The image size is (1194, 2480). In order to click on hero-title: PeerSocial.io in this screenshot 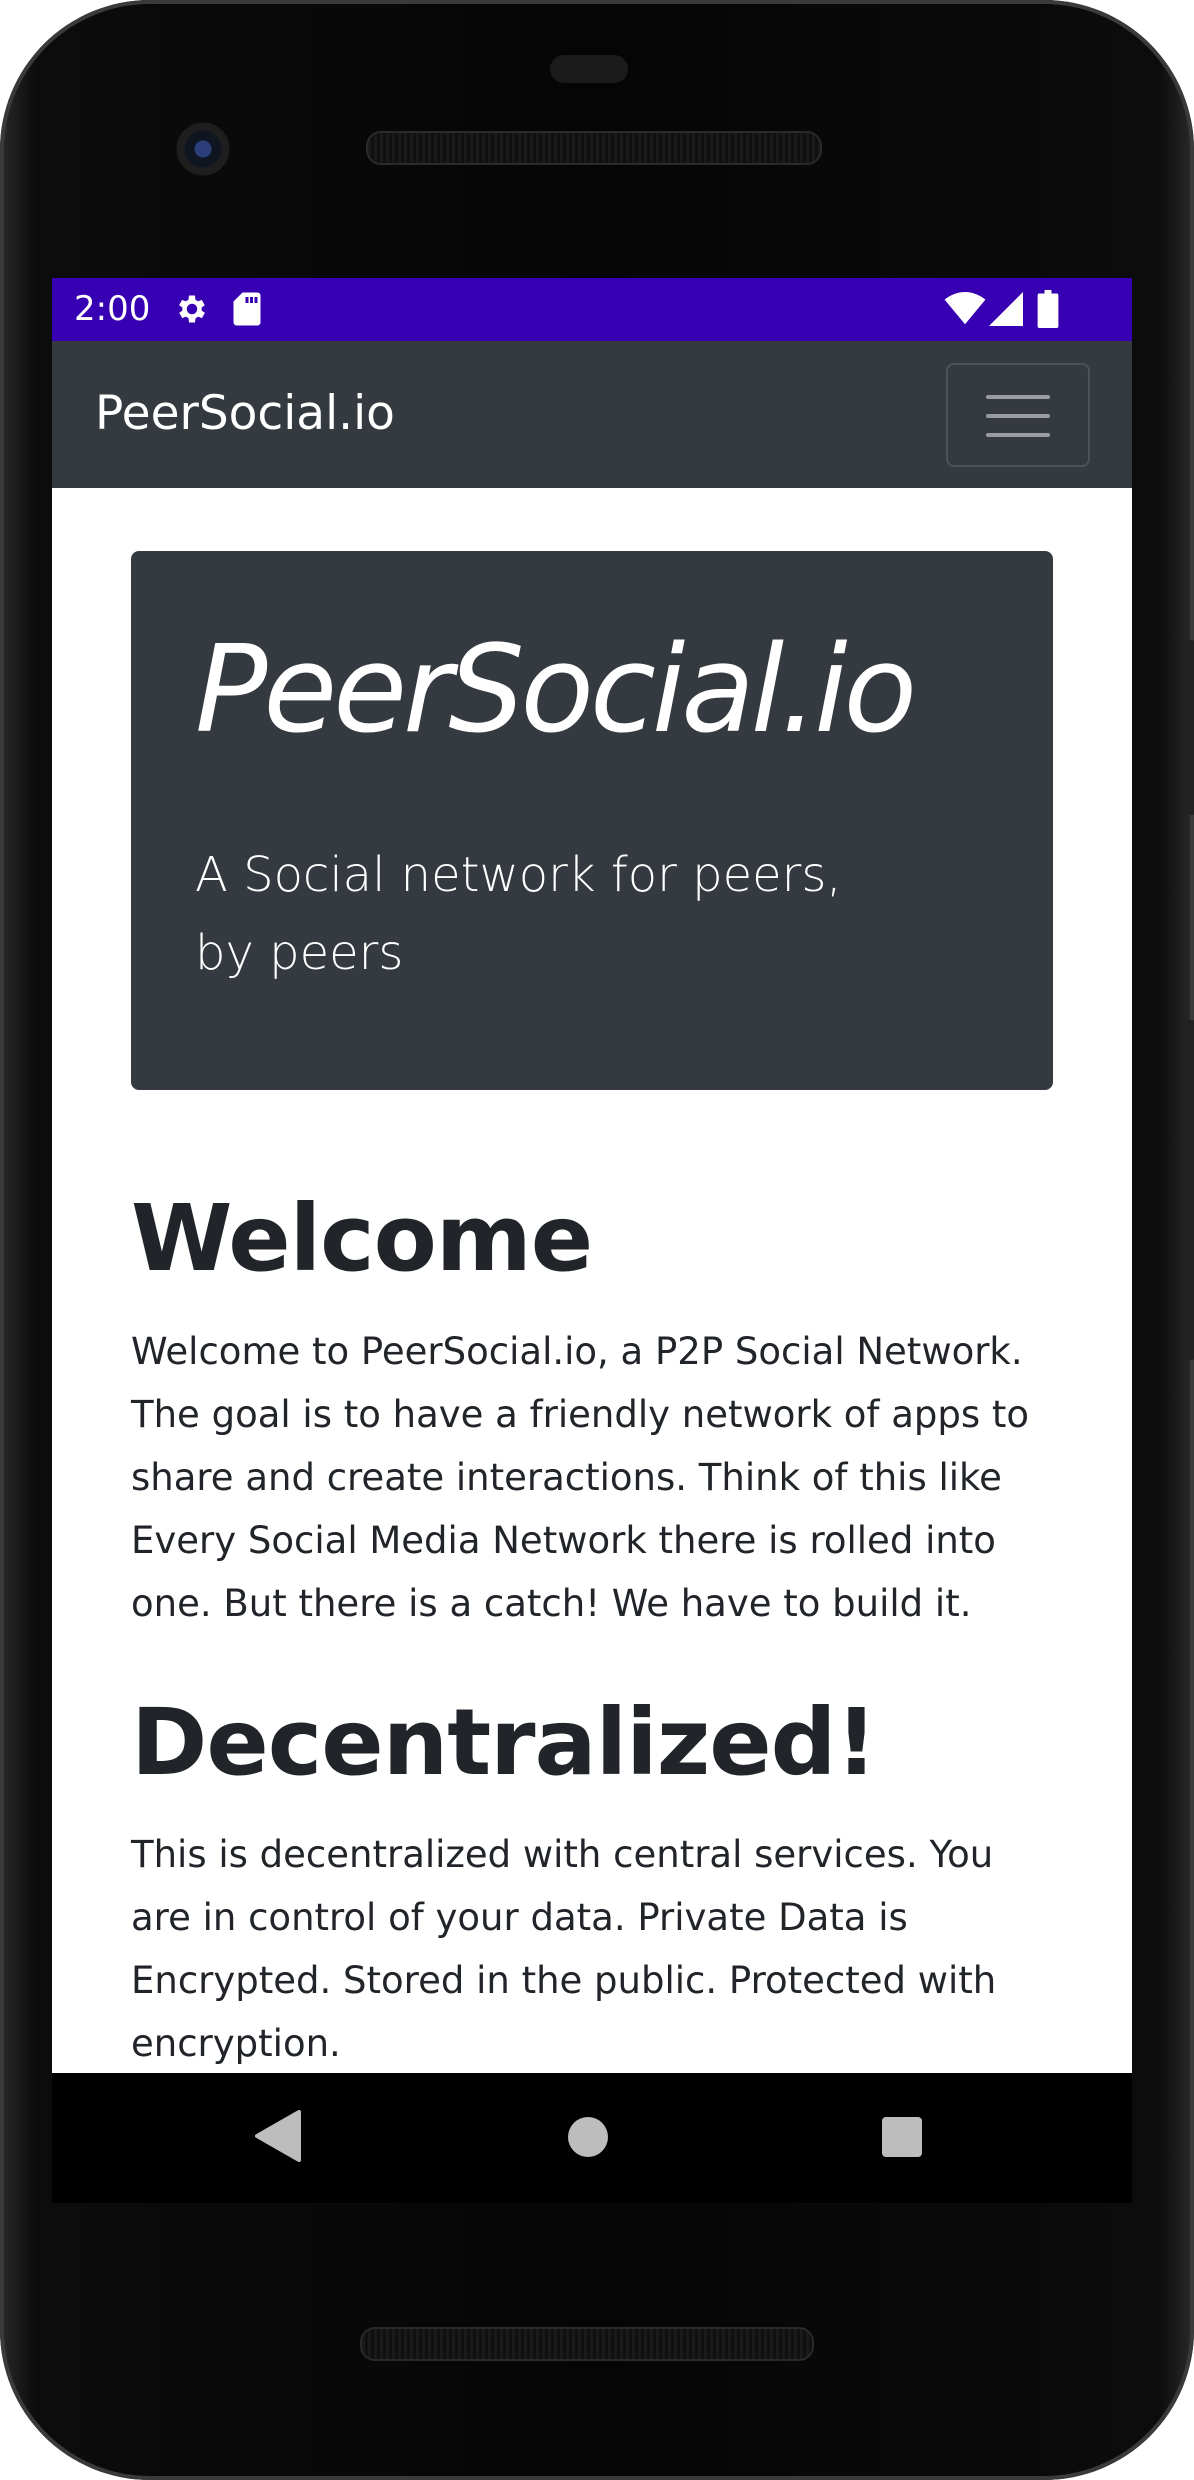, I will do `click(556, 690)`.